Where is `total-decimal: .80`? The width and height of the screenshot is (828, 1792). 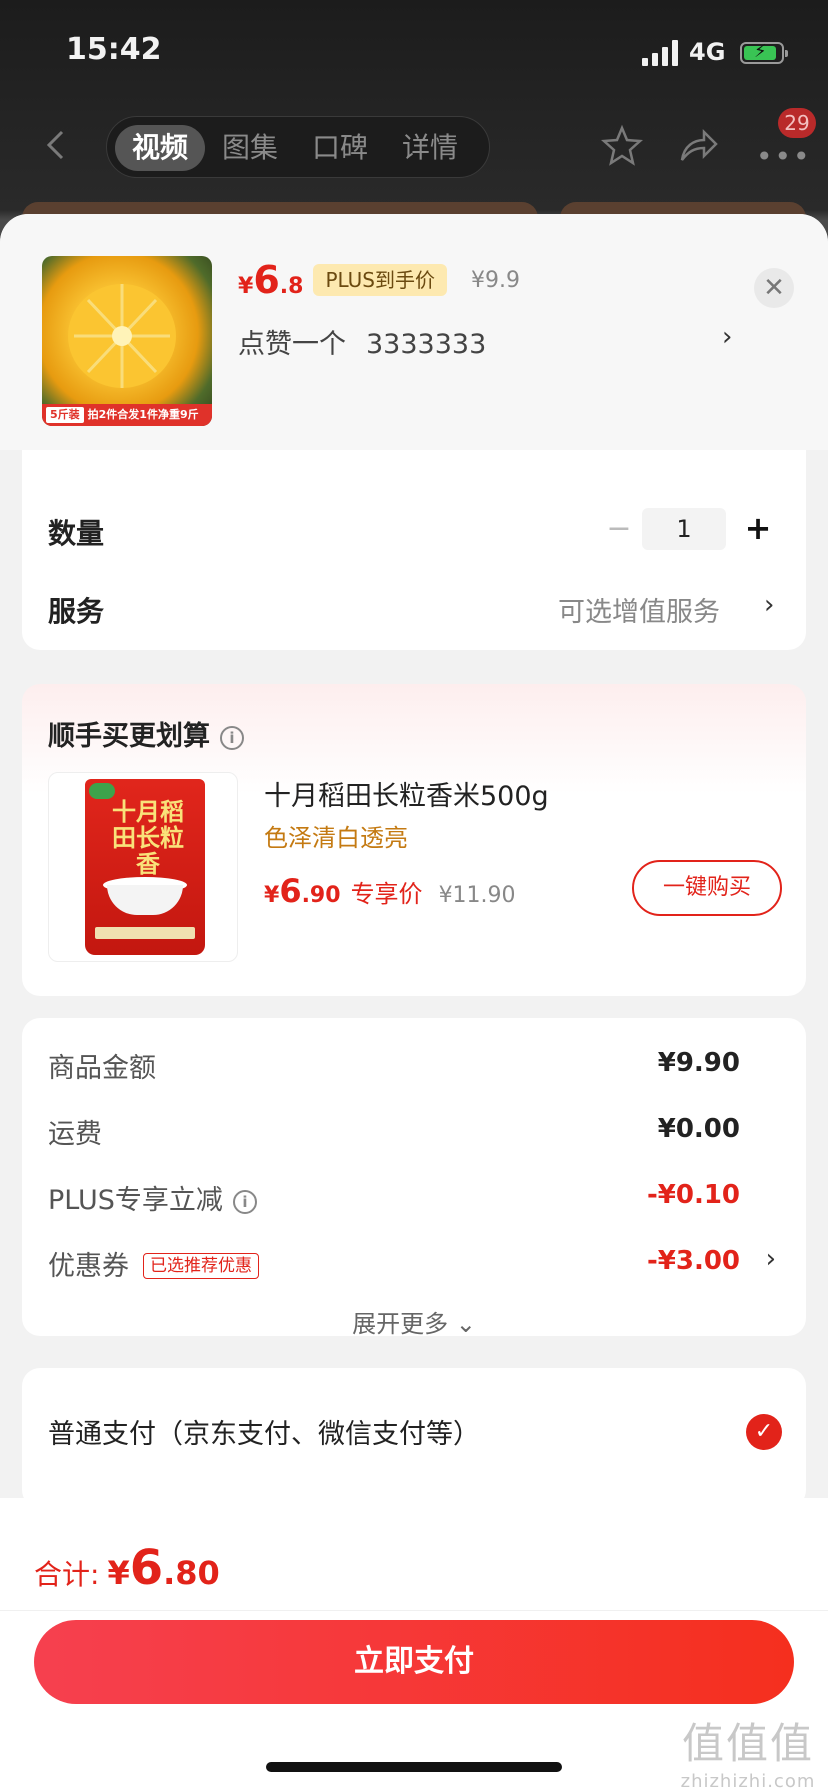 total-decimal: .80 is located at coordinates (191, 1573).